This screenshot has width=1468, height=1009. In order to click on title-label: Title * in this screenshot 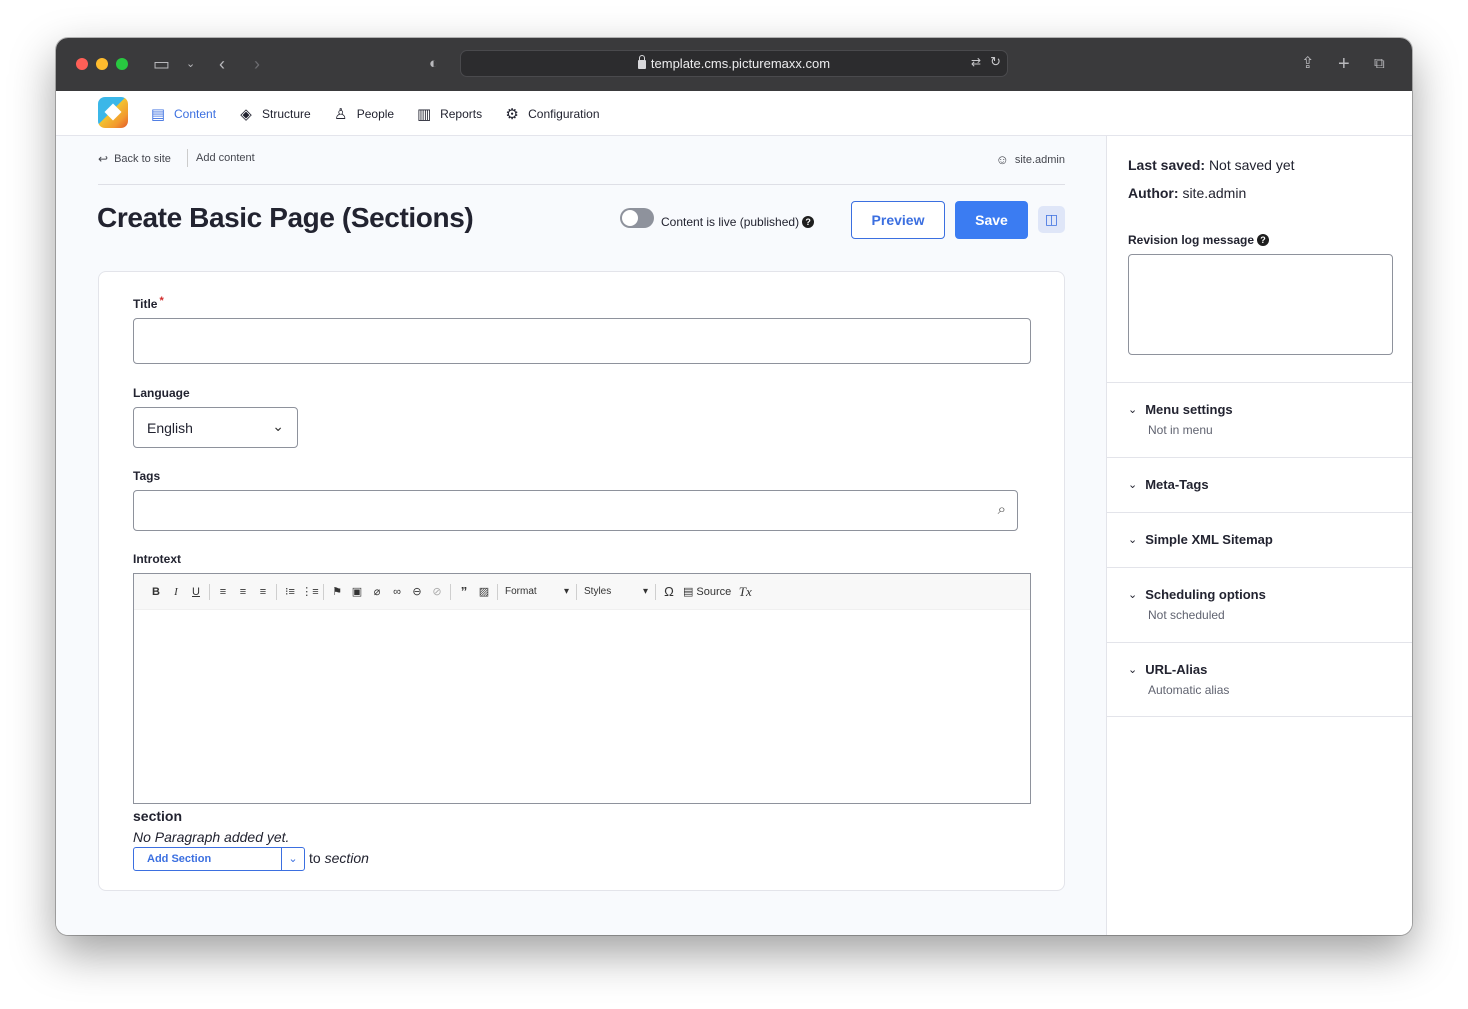, I will do `click(148, 303)`.